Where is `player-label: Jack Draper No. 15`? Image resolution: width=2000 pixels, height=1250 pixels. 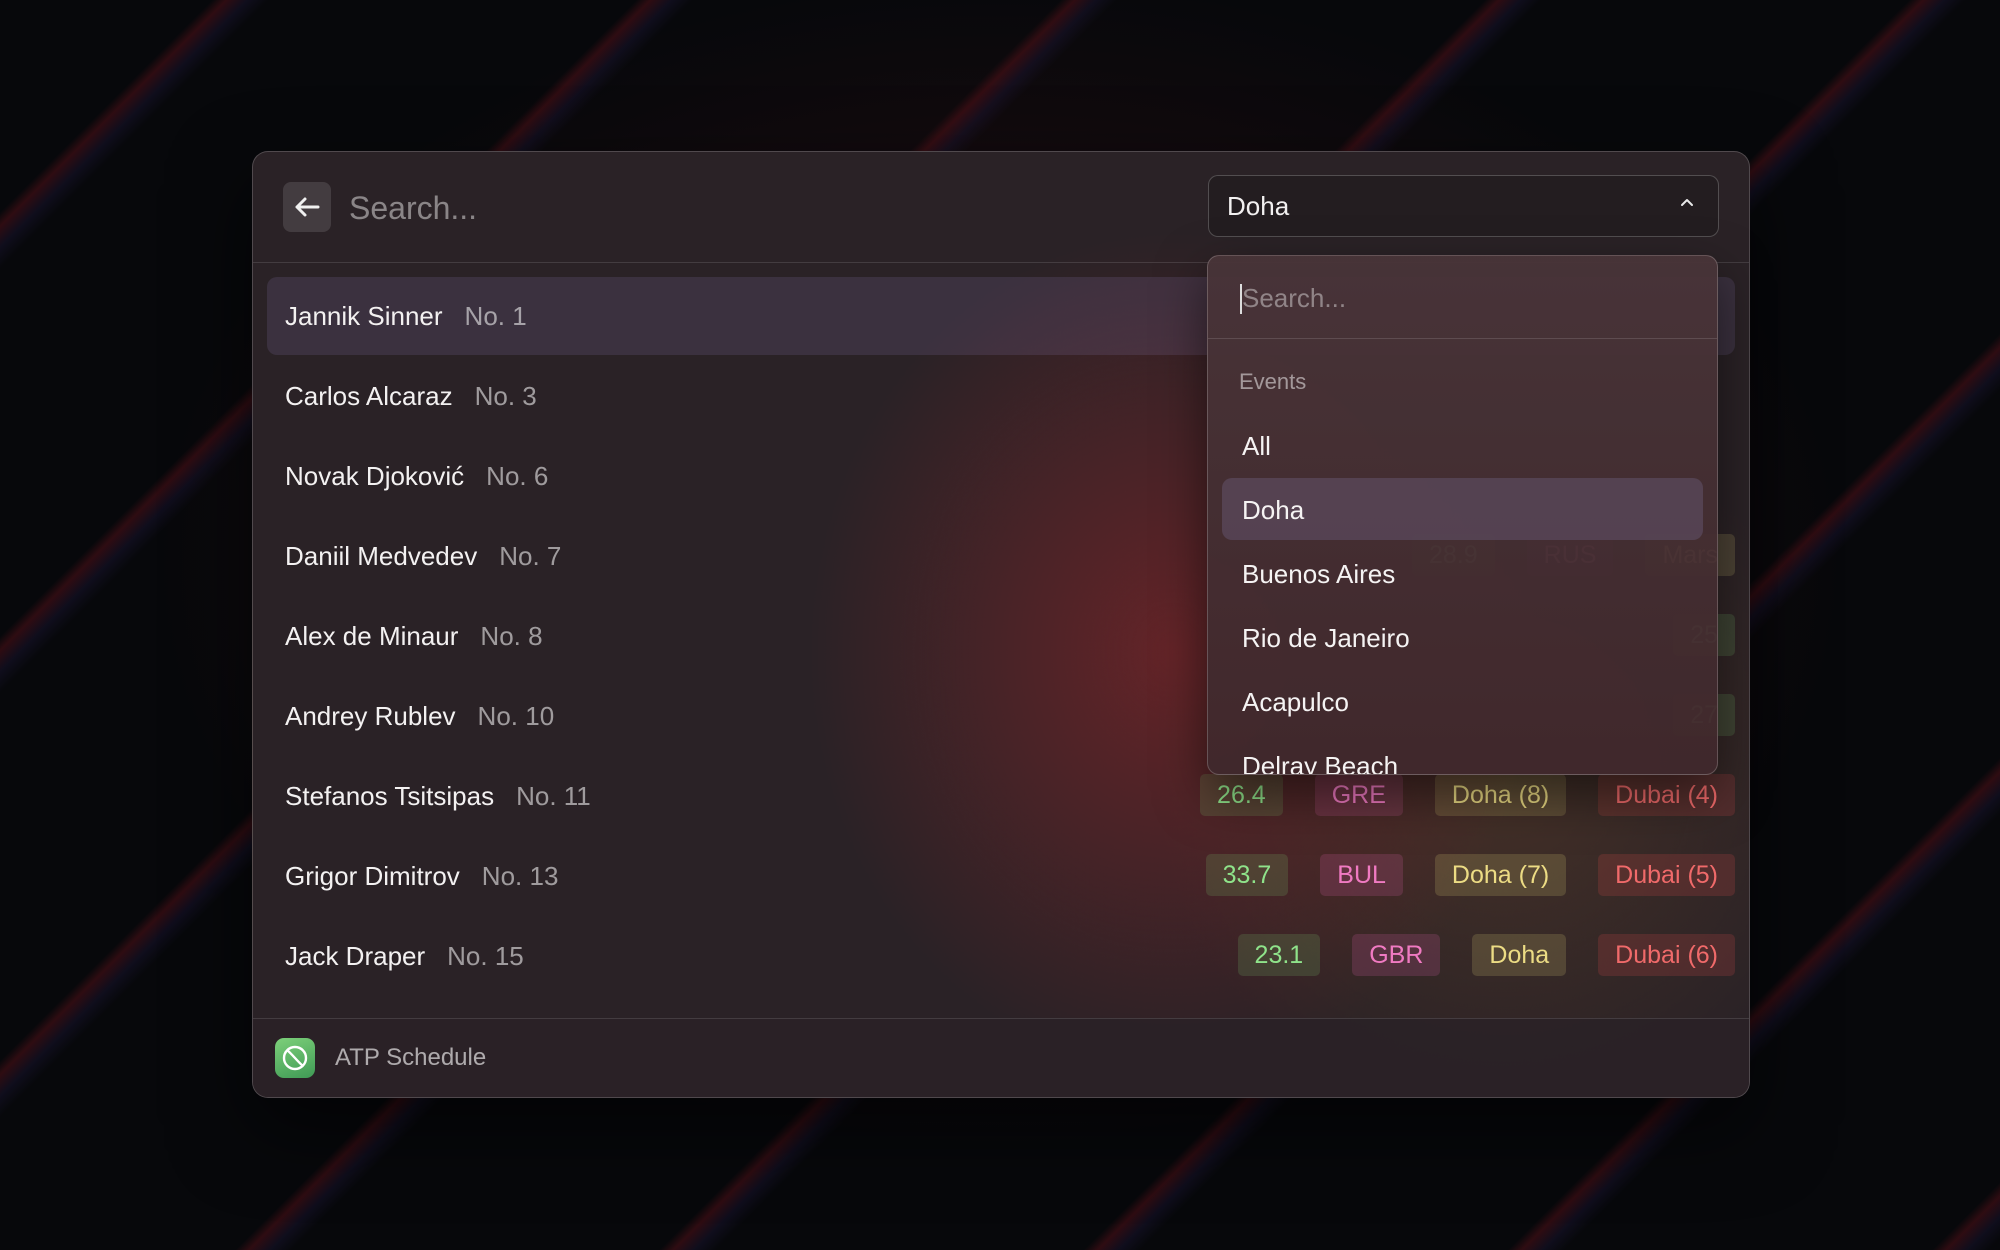
player-label: Jack Draper No. 15 is located at coordinates (404, 956).